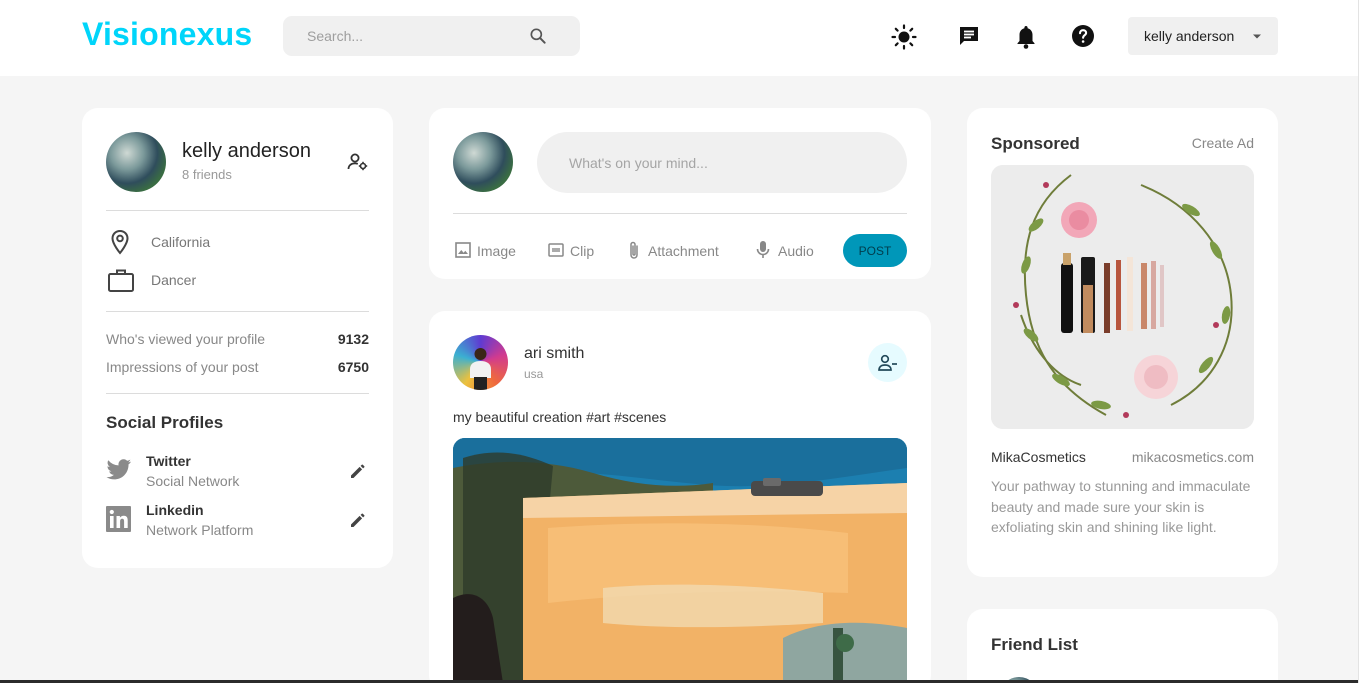 The image size is (1366, 683). I want to click on user-menu-dropdown: kelly anderson, so click(1203, 36).